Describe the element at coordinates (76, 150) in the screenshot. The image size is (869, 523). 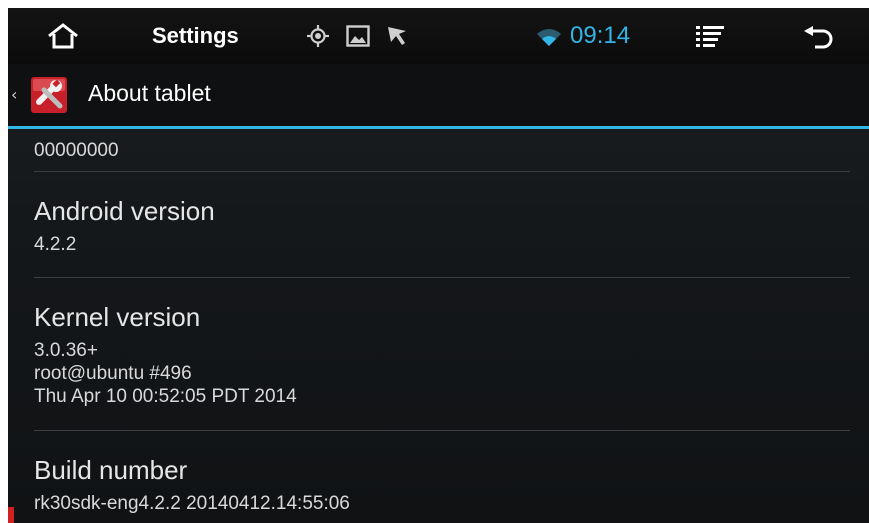
I see `partial-item-value: 00000000` at that location.